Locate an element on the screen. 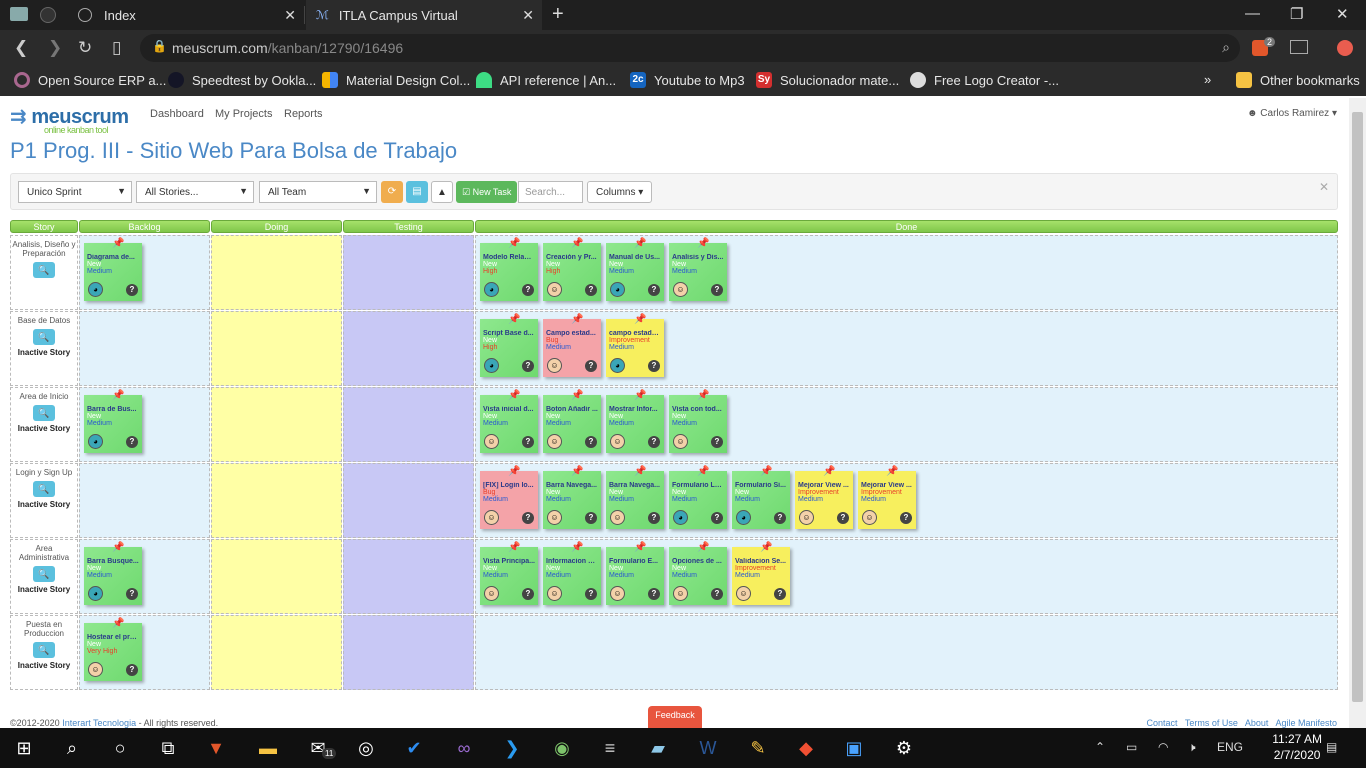 This screenshot has width=1366, height=768. word-icon: W is located at coordinates (708, 748).